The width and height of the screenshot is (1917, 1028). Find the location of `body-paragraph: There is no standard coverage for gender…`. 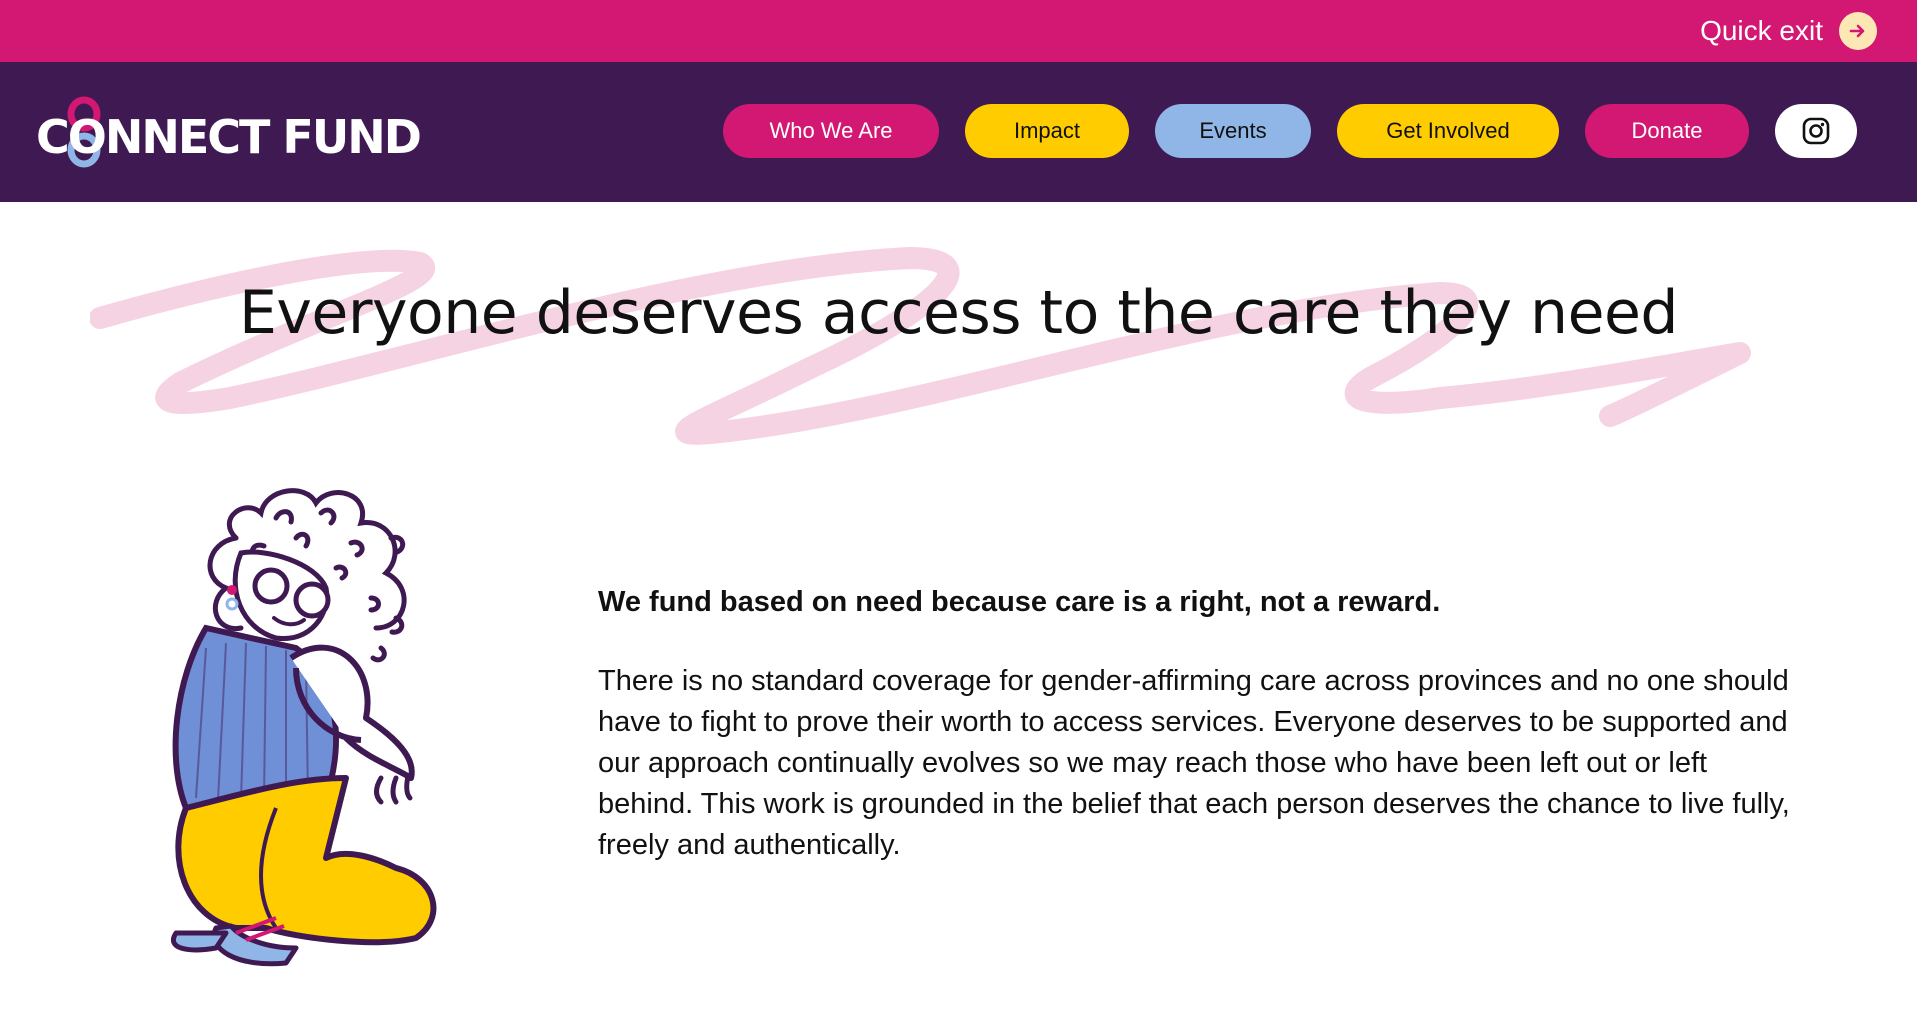

body-paragraph: There is no standard coverage for gender… is located at coordinates (1194, 763).